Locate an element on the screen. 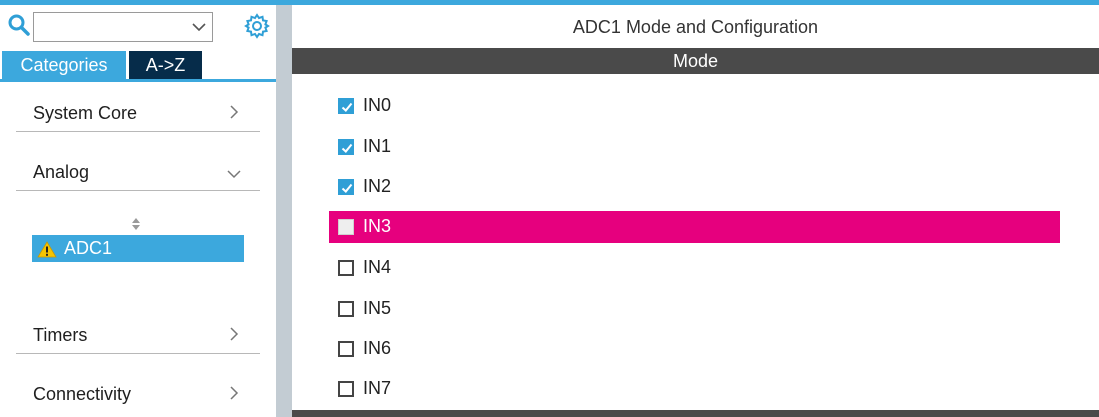 The width and height of the screenshot is (1099, 417). channel-label: IN6 is located at coordinates (377, 348).